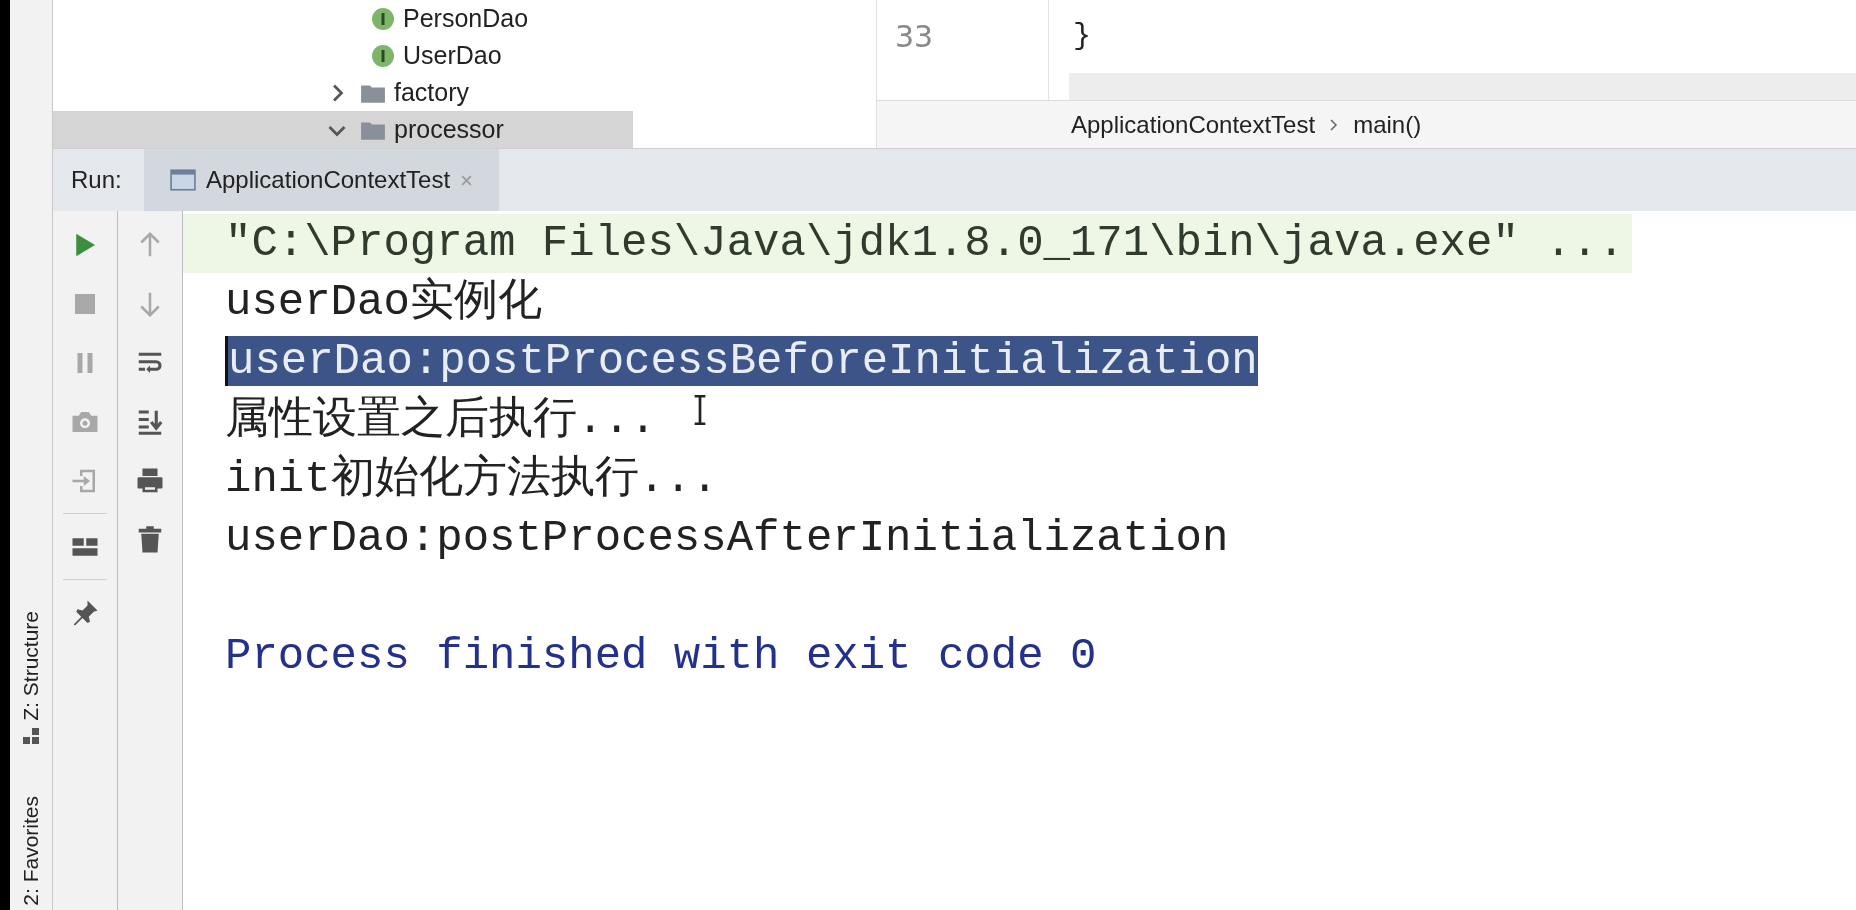  What do you see at coordinates (1387, 124) in the screenshot?
I see `breadcrumb: main()` at bounding box center [1387, 124].